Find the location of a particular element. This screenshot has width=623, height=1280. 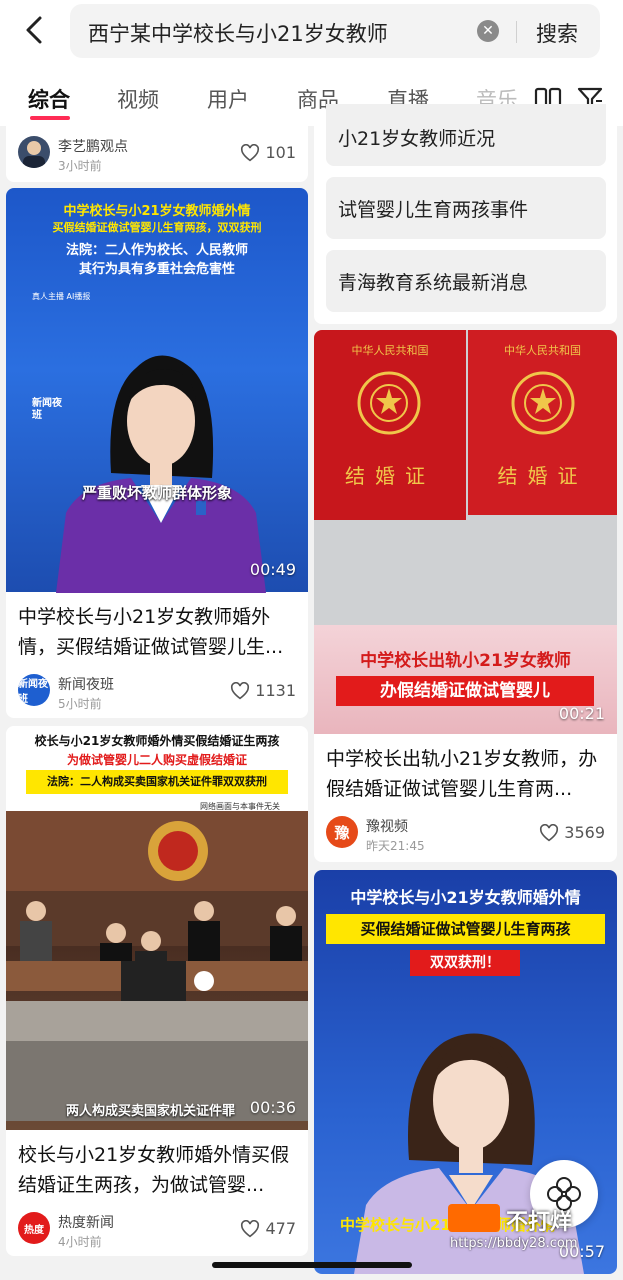

post-time: 5小时前 is located at coordinates (80, 704).